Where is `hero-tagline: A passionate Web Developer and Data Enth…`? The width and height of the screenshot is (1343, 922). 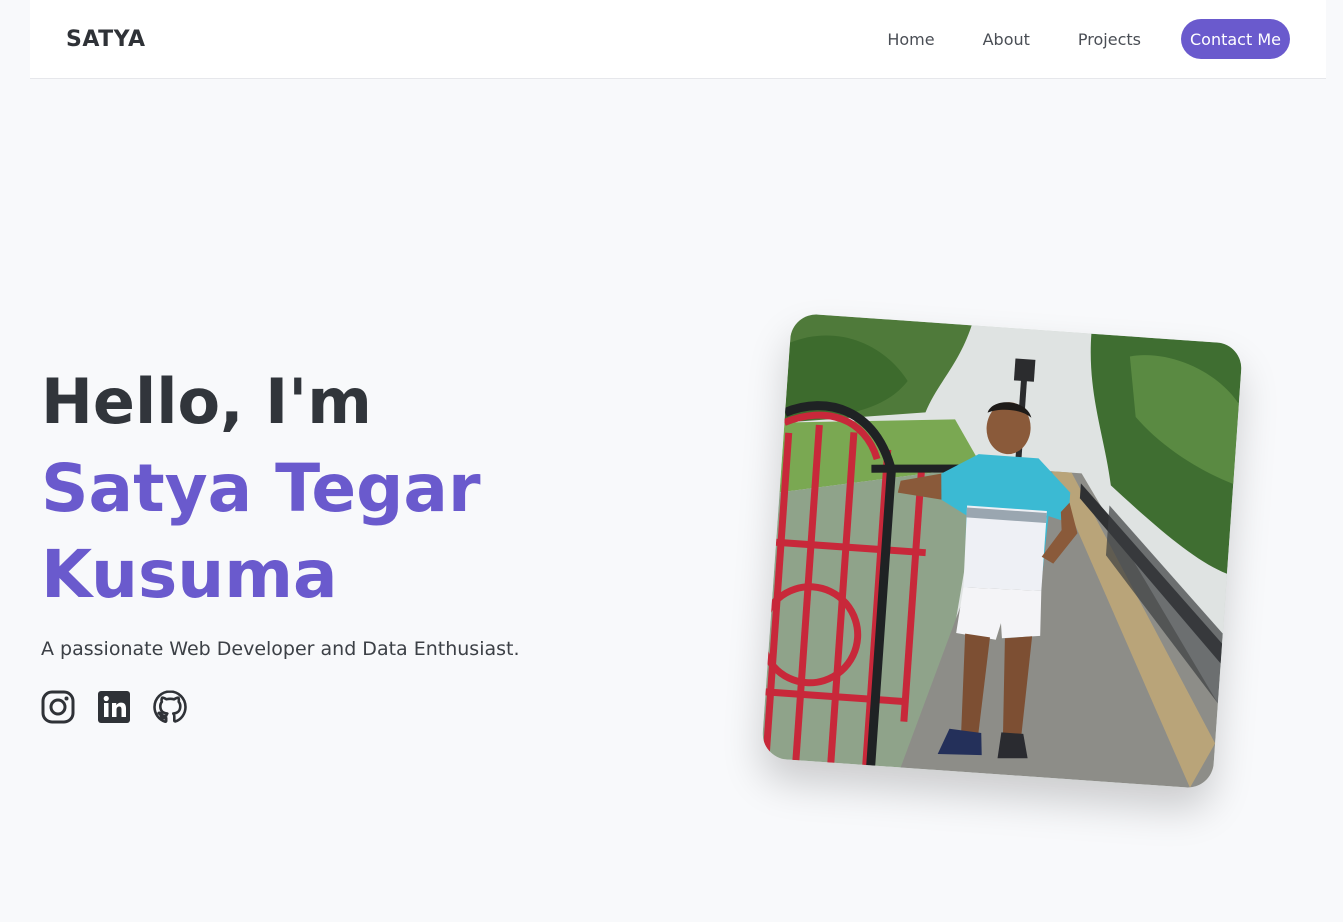
hero-tagline: A passionate Web Developer and Data Enth… is located at coordinates (280, 649).